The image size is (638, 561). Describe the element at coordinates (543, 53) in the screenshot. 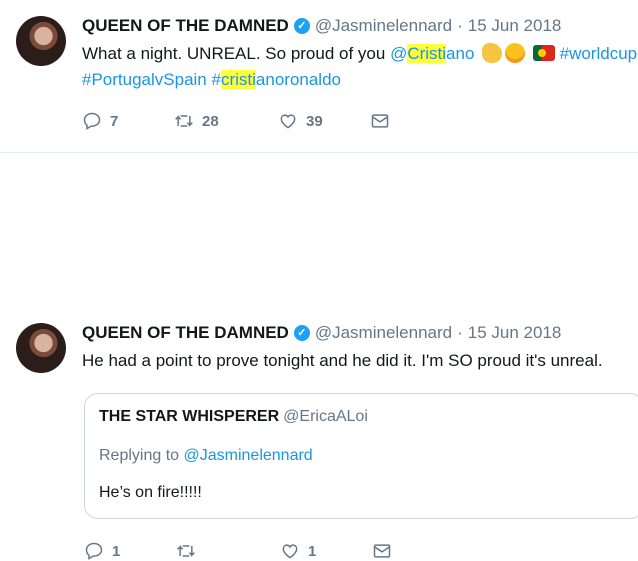

I see `portugal-flag-icon` at that location.